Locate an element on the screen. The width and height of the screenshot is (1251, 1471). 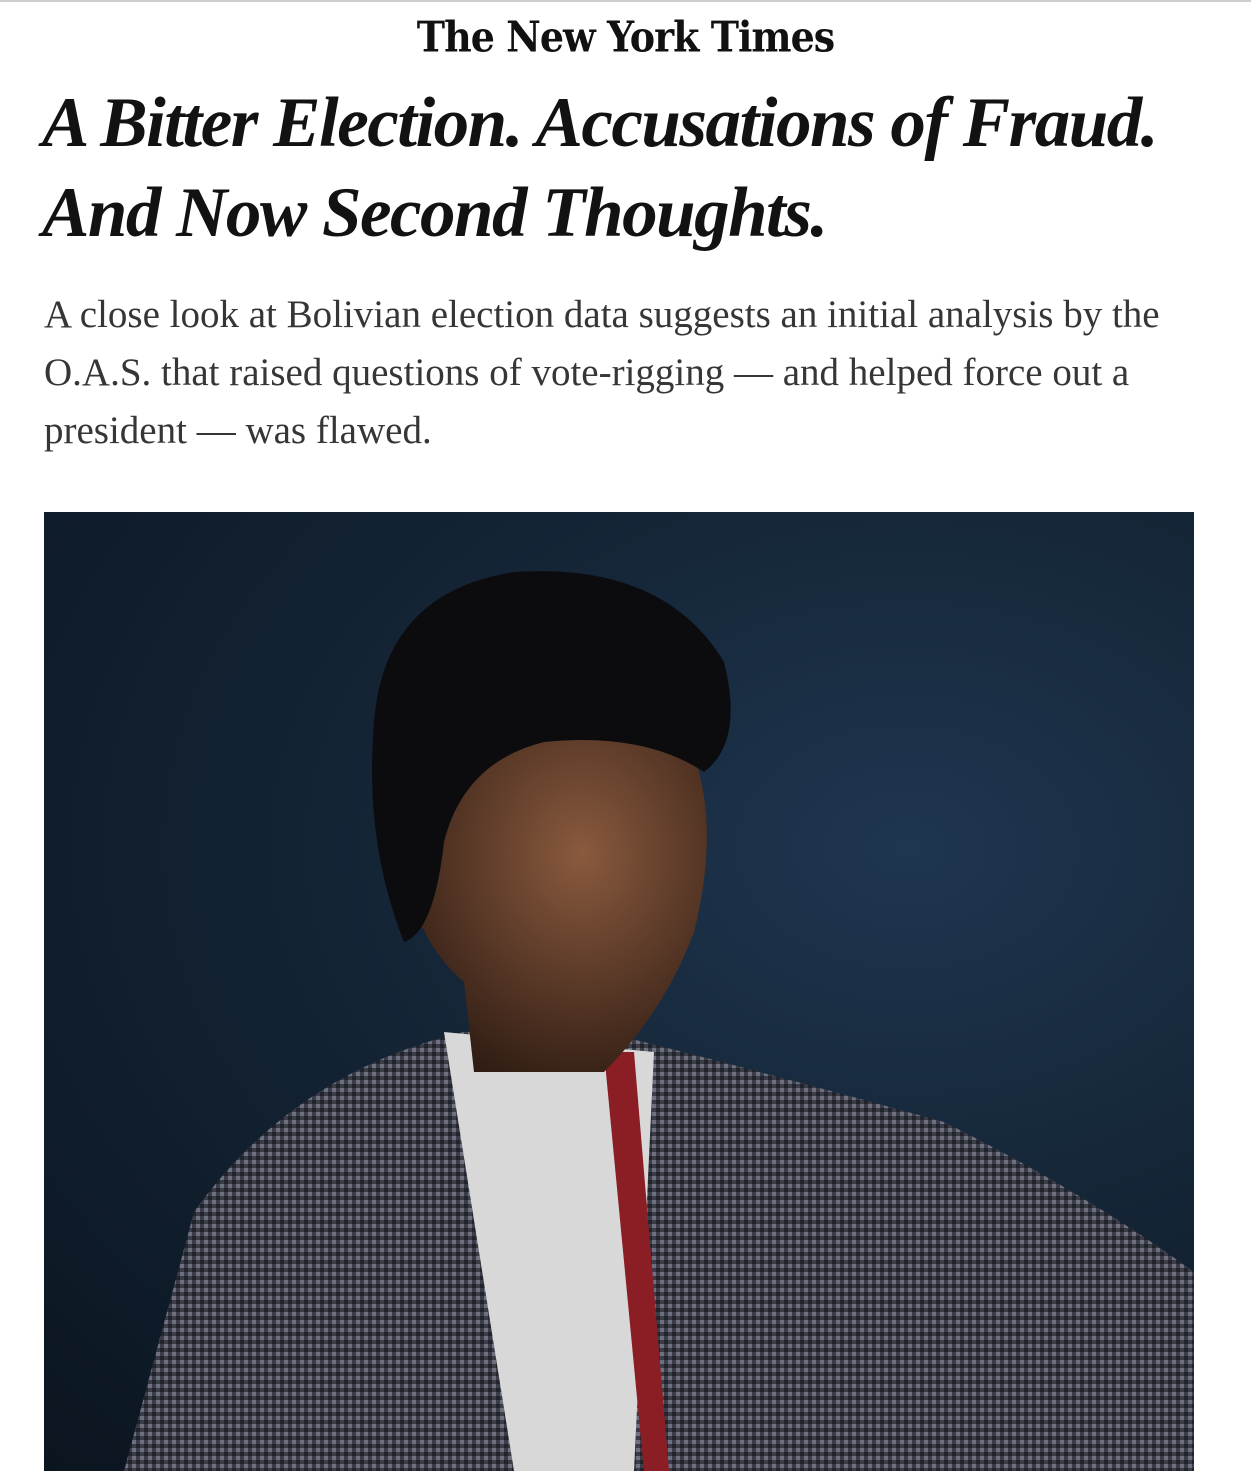
nyt-logo: The New York Times is located at coordinates (625, 37).